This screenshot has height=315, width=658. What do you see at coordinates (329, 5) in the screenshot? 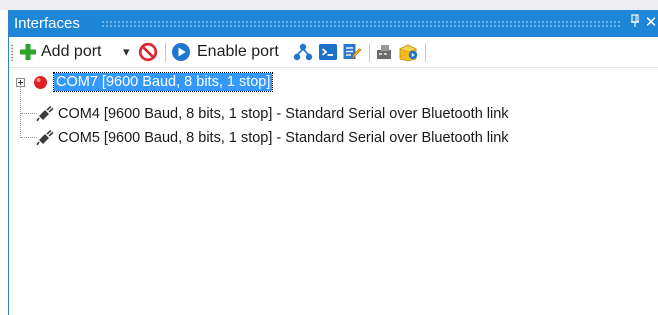
I see `top-strip` at bounding box center [329, 5].